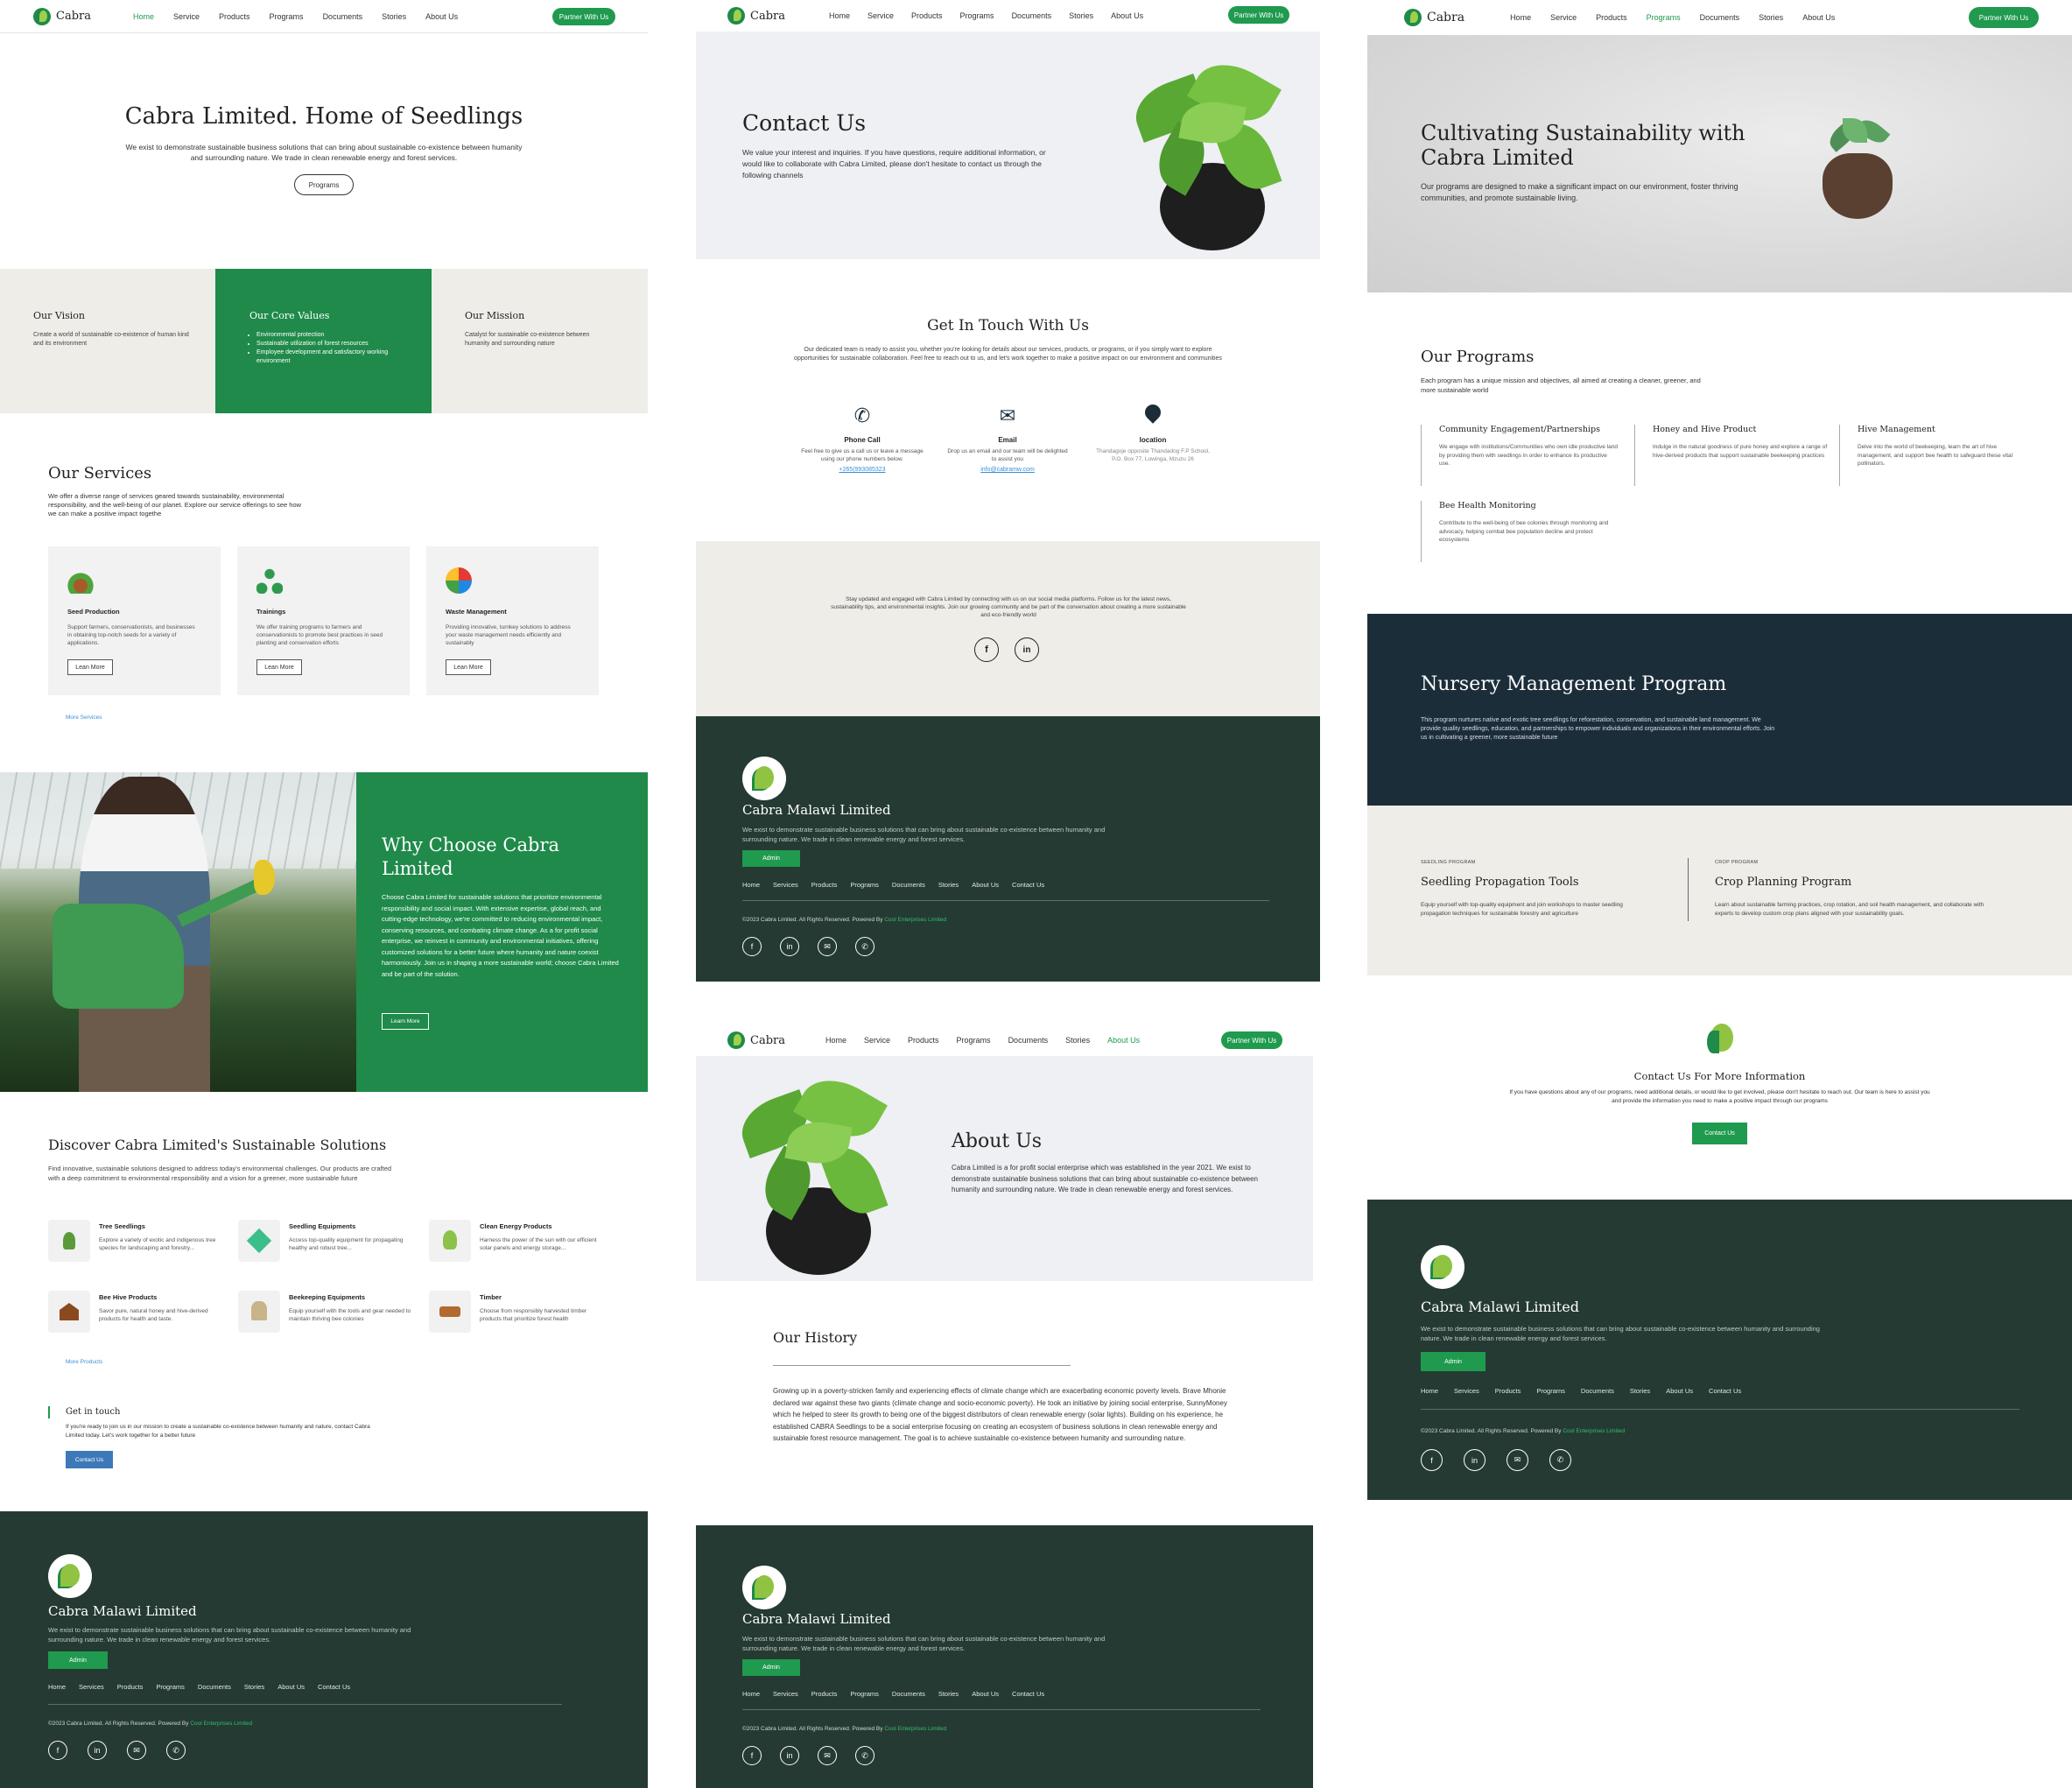  Describe the element at coordinates (1008, 470) in the screenshot. I see `email-link: info@cabramw.com` at that location.